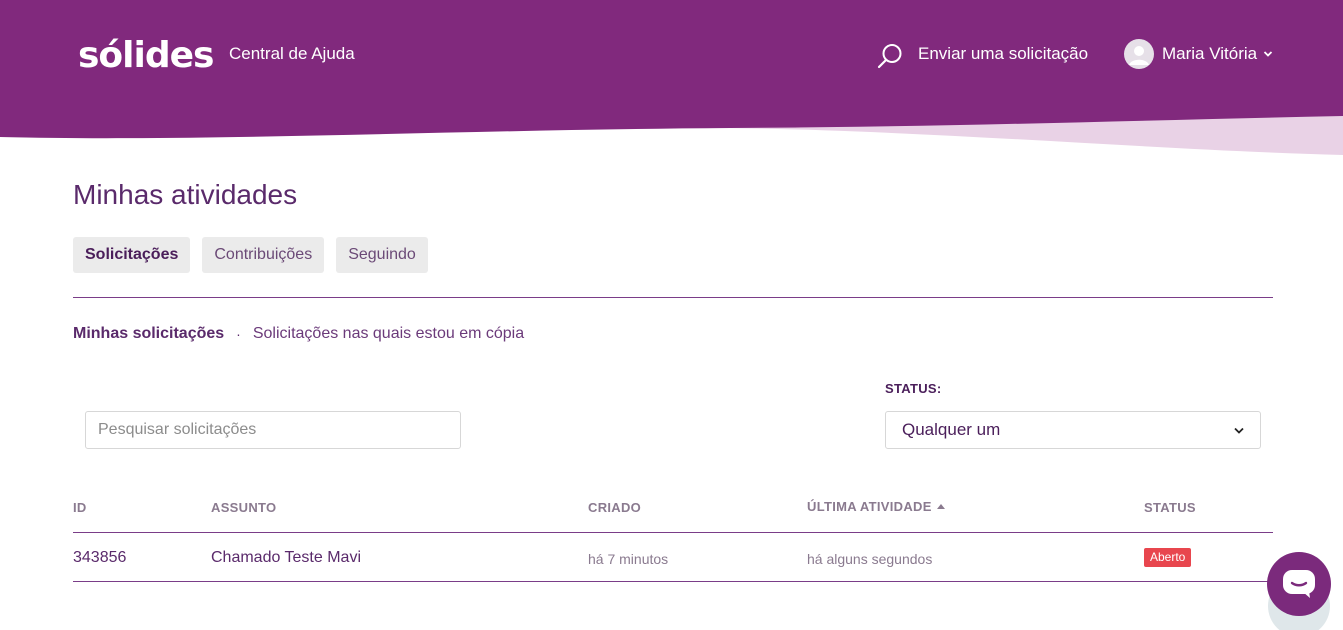 The image size is (1343, 630). I want to click on chat-widget-button, so click(1299, 584).